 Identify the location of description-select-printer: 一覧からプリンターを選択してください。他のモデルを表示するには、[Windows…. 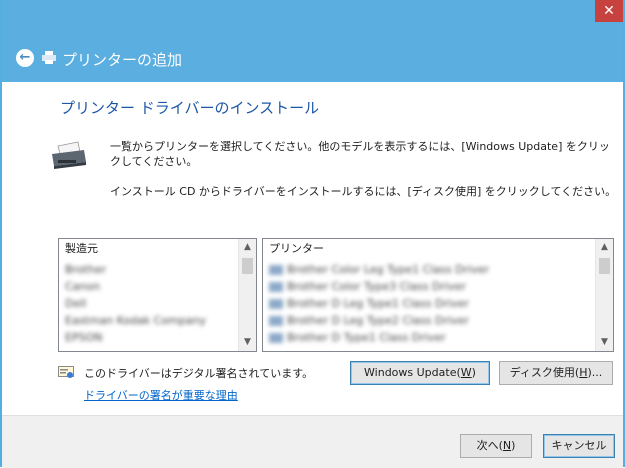
(360, 154).